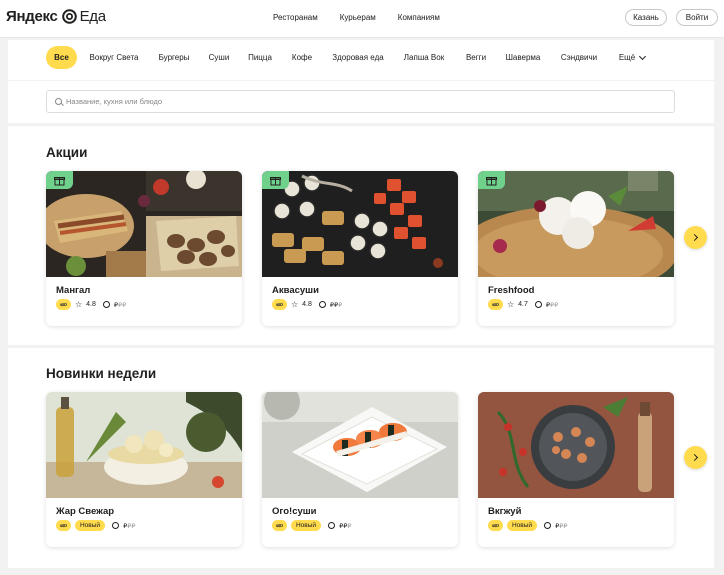 The width and height of the screenshot is (724, 575). I want to click on category-sandwiches: Сэндвичи, so click(579, 57).